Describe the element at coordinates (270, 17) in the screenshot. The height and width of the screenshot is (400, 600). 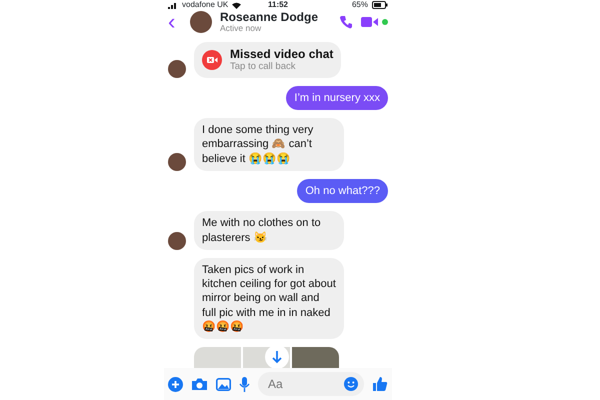
I see `contact-name: Roseanne Dodge` at that location.